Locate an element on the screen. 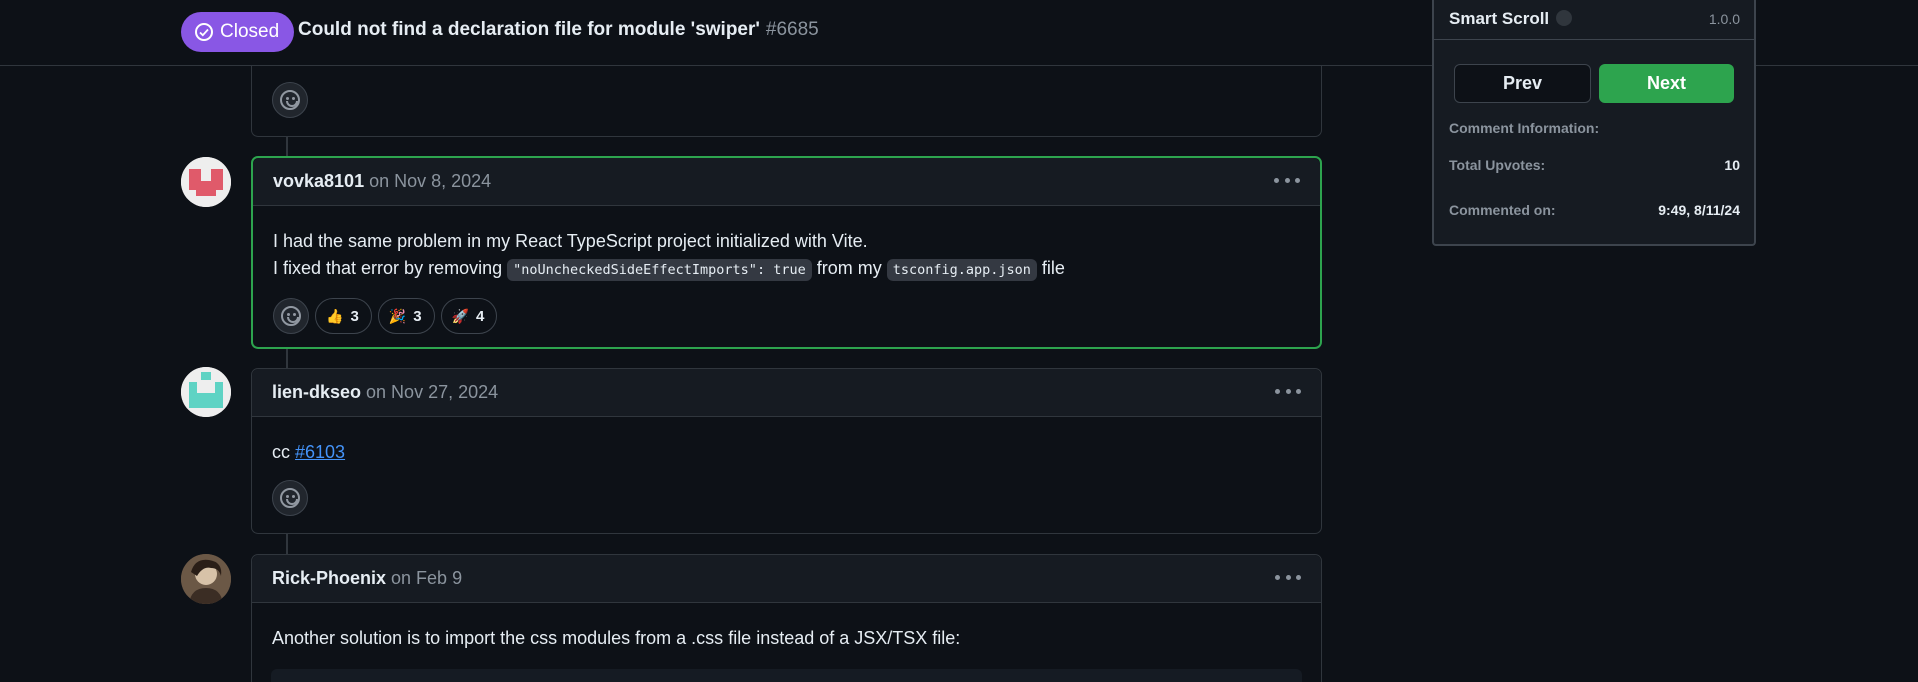 The width and height of the screenshot is (1918, 682). comment-date: on Nov 8, 2024 is located at coordinates (430, 181).